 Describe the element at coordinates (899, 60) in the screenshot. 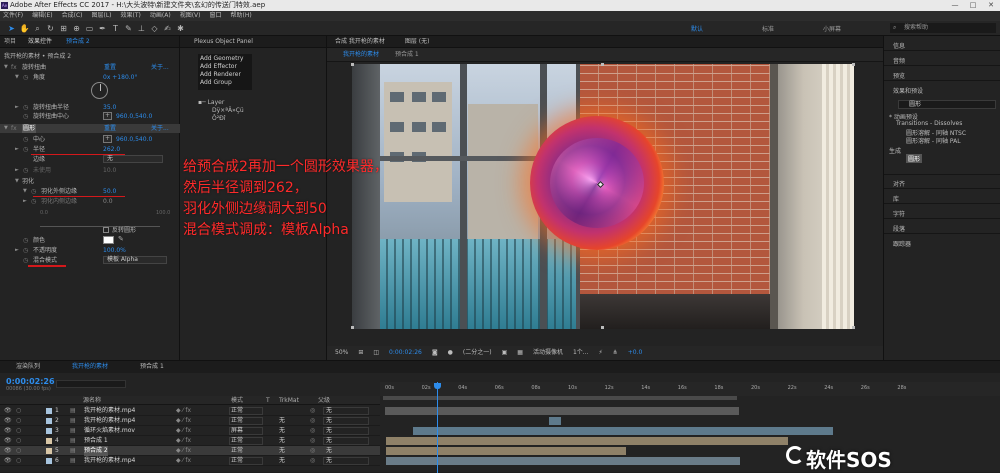

I see `panel-audio: 音频` at that location.